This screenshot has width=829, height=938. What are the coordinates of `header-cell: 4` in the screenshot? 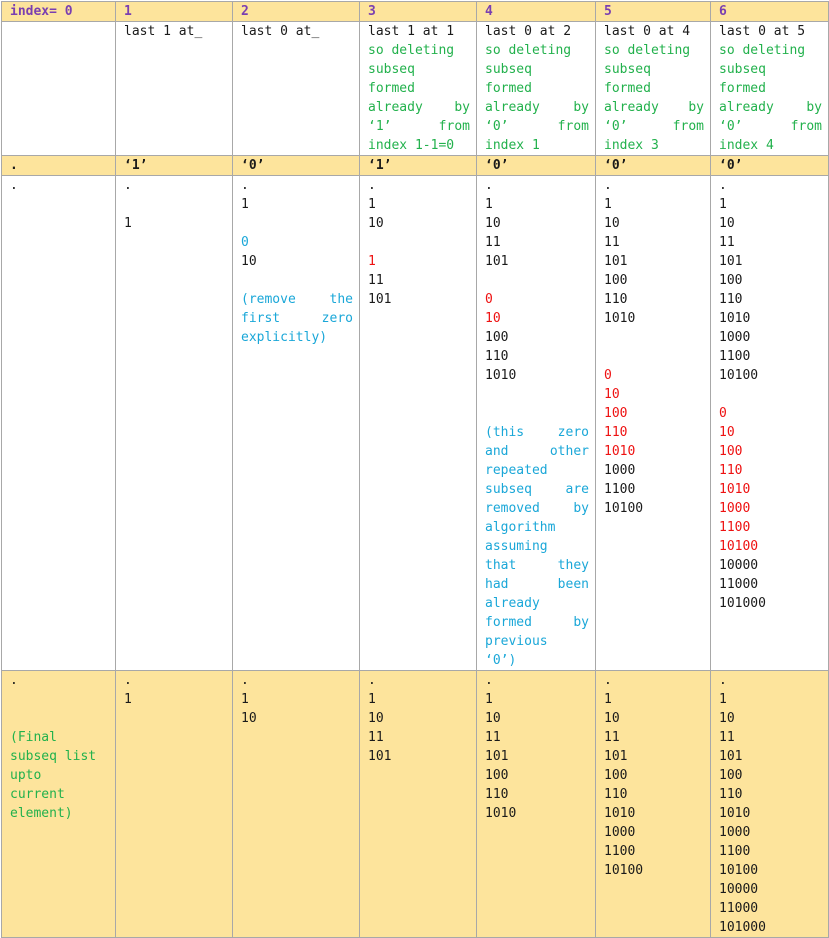 It's located at (536, 11).